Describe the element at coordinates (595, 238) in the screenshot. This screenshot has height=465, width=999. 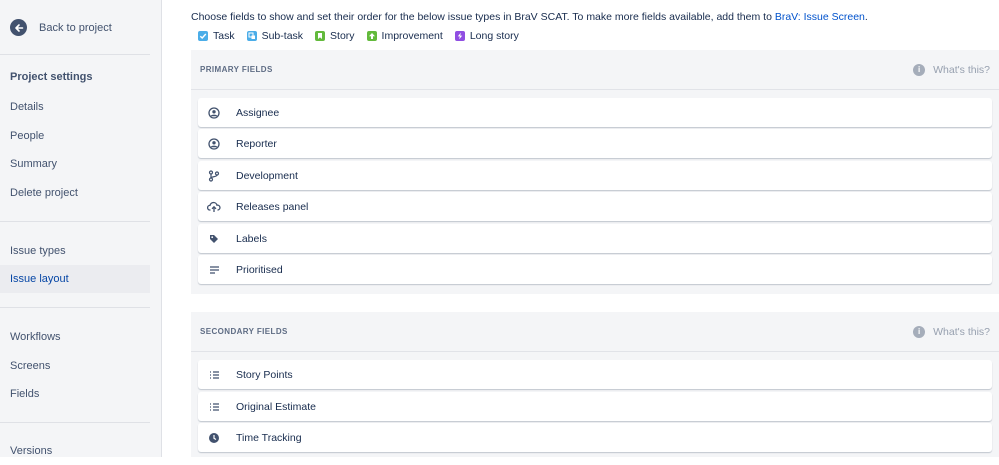
I see `field-labels: Labels` at that location.